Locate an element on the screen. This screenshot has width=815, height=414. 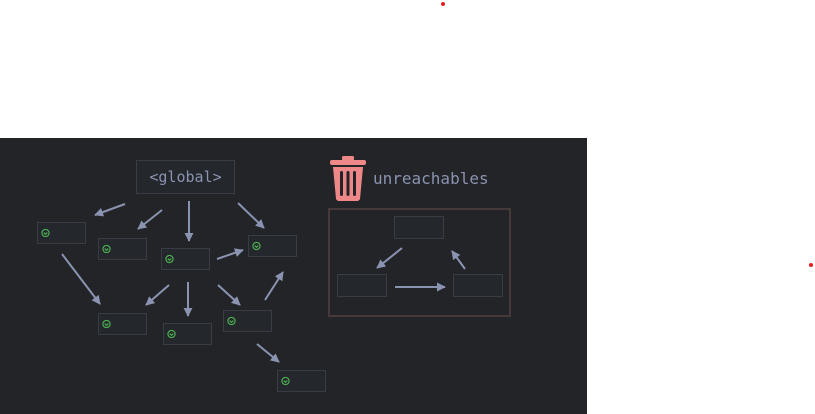
edge-c-to-d is located at coordinates (230, 254).